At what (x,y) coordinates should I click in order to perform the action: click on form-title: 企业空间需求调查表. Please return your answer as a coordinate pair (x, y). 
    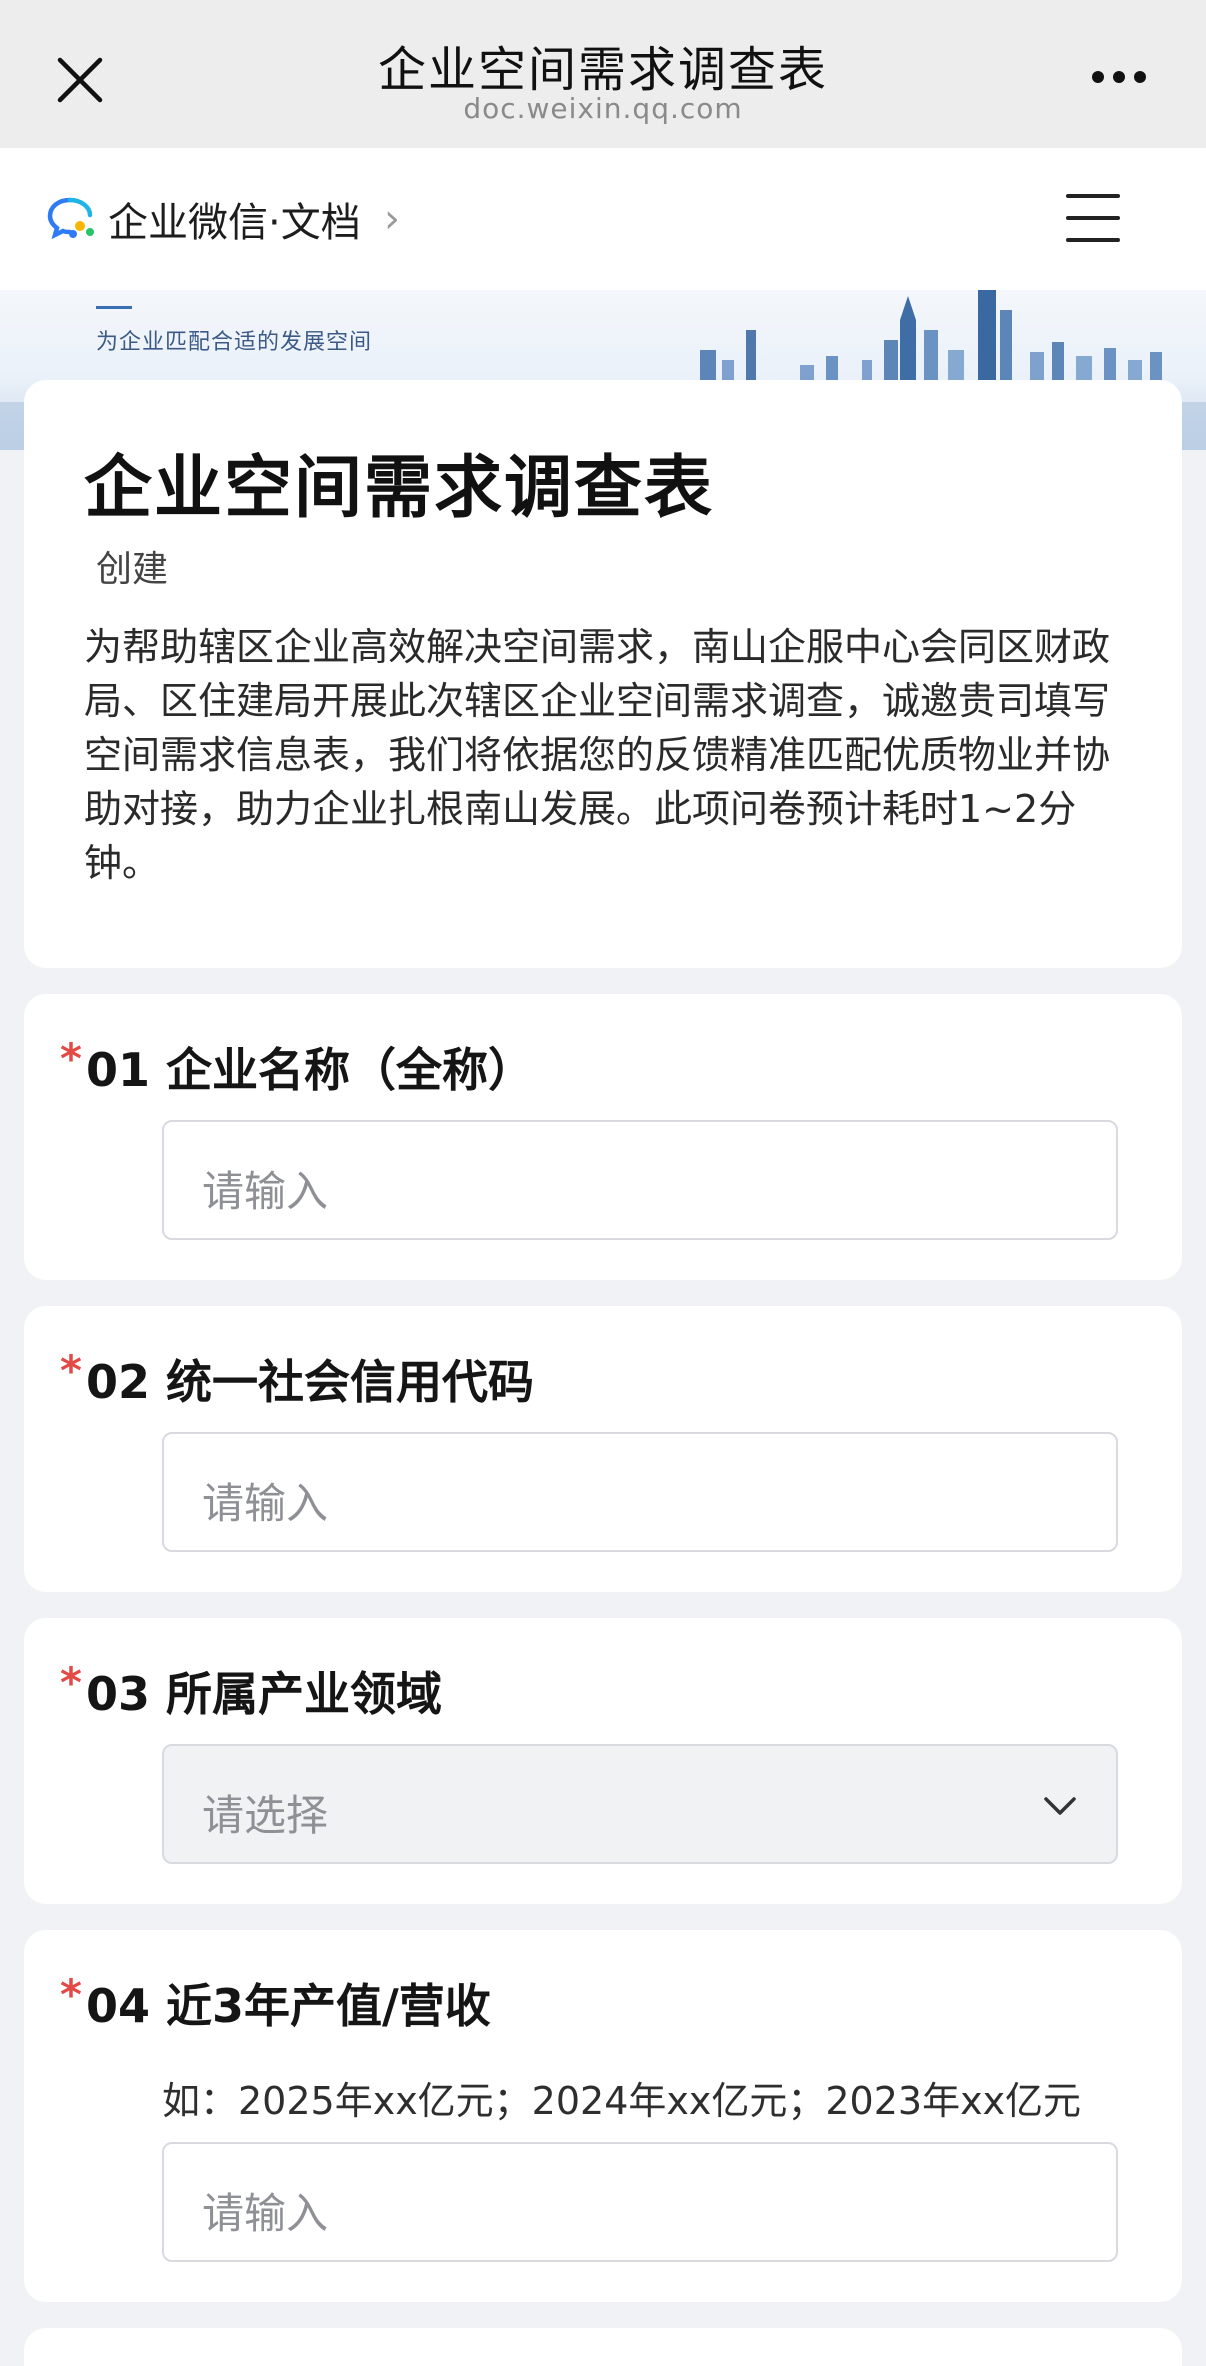
    Looking at the image, I should click on (399, 488).